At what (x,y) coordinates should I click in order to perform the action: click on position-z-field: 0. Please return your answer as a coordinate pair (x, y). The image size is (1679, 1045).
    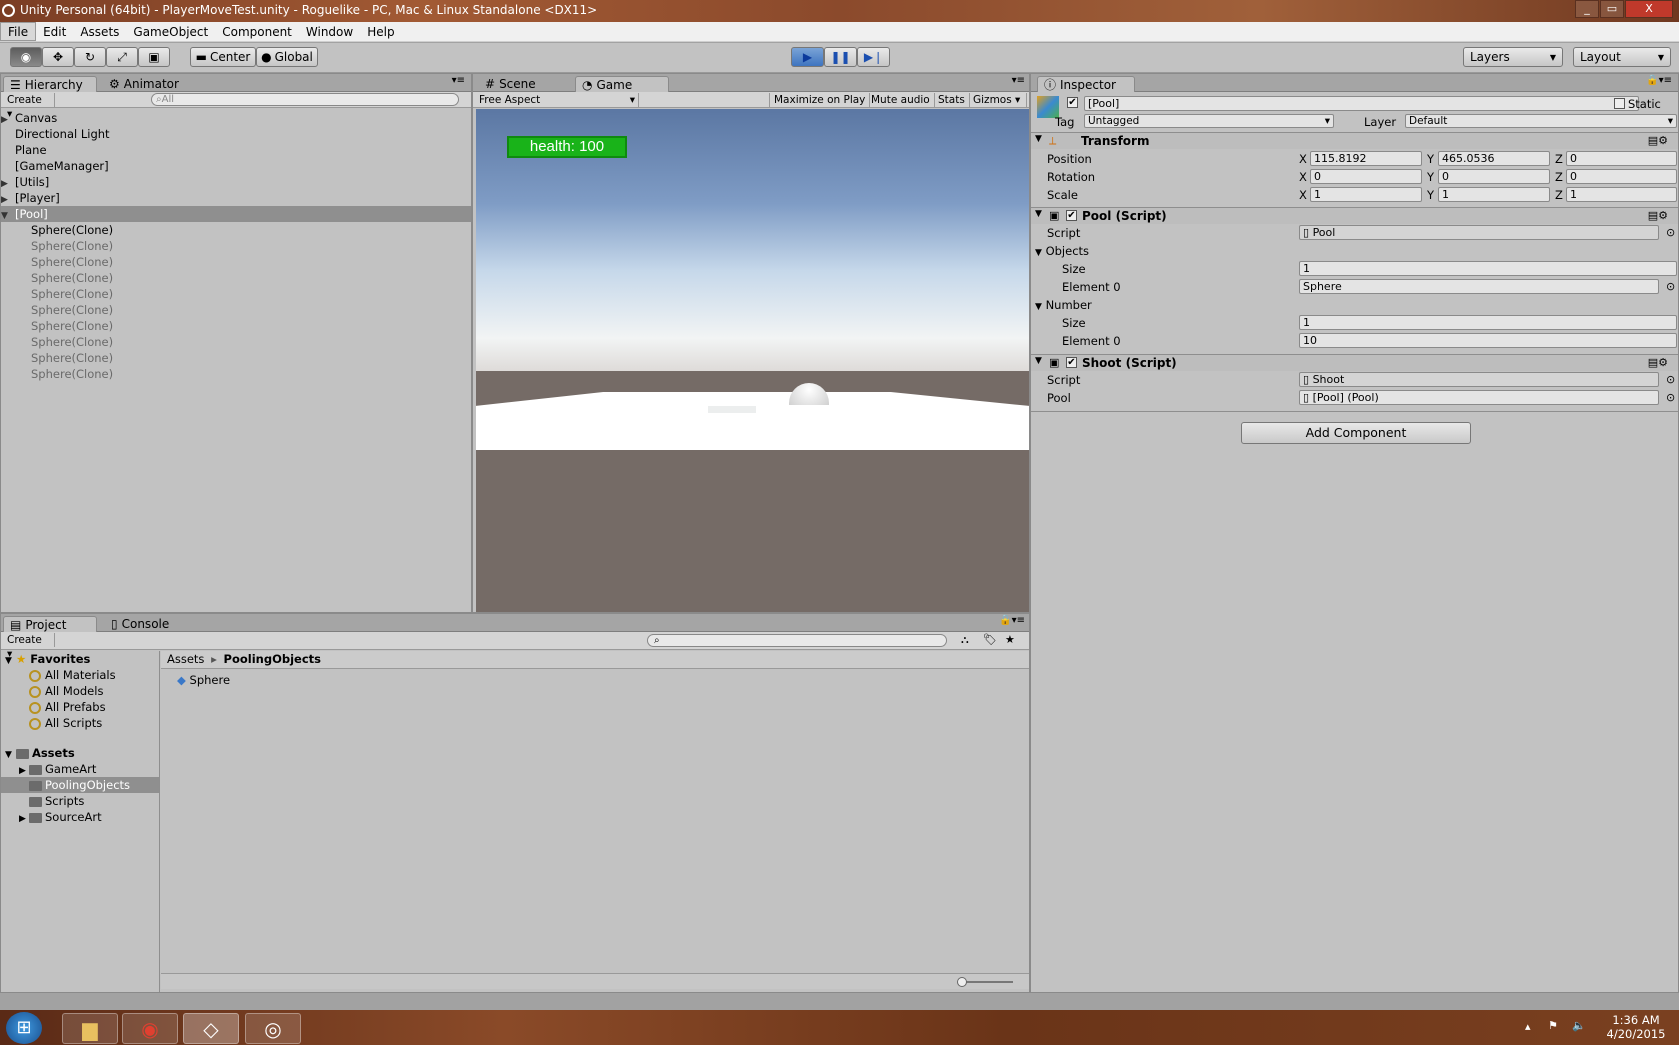
    Looking at the image, I should click on (1621, 158).